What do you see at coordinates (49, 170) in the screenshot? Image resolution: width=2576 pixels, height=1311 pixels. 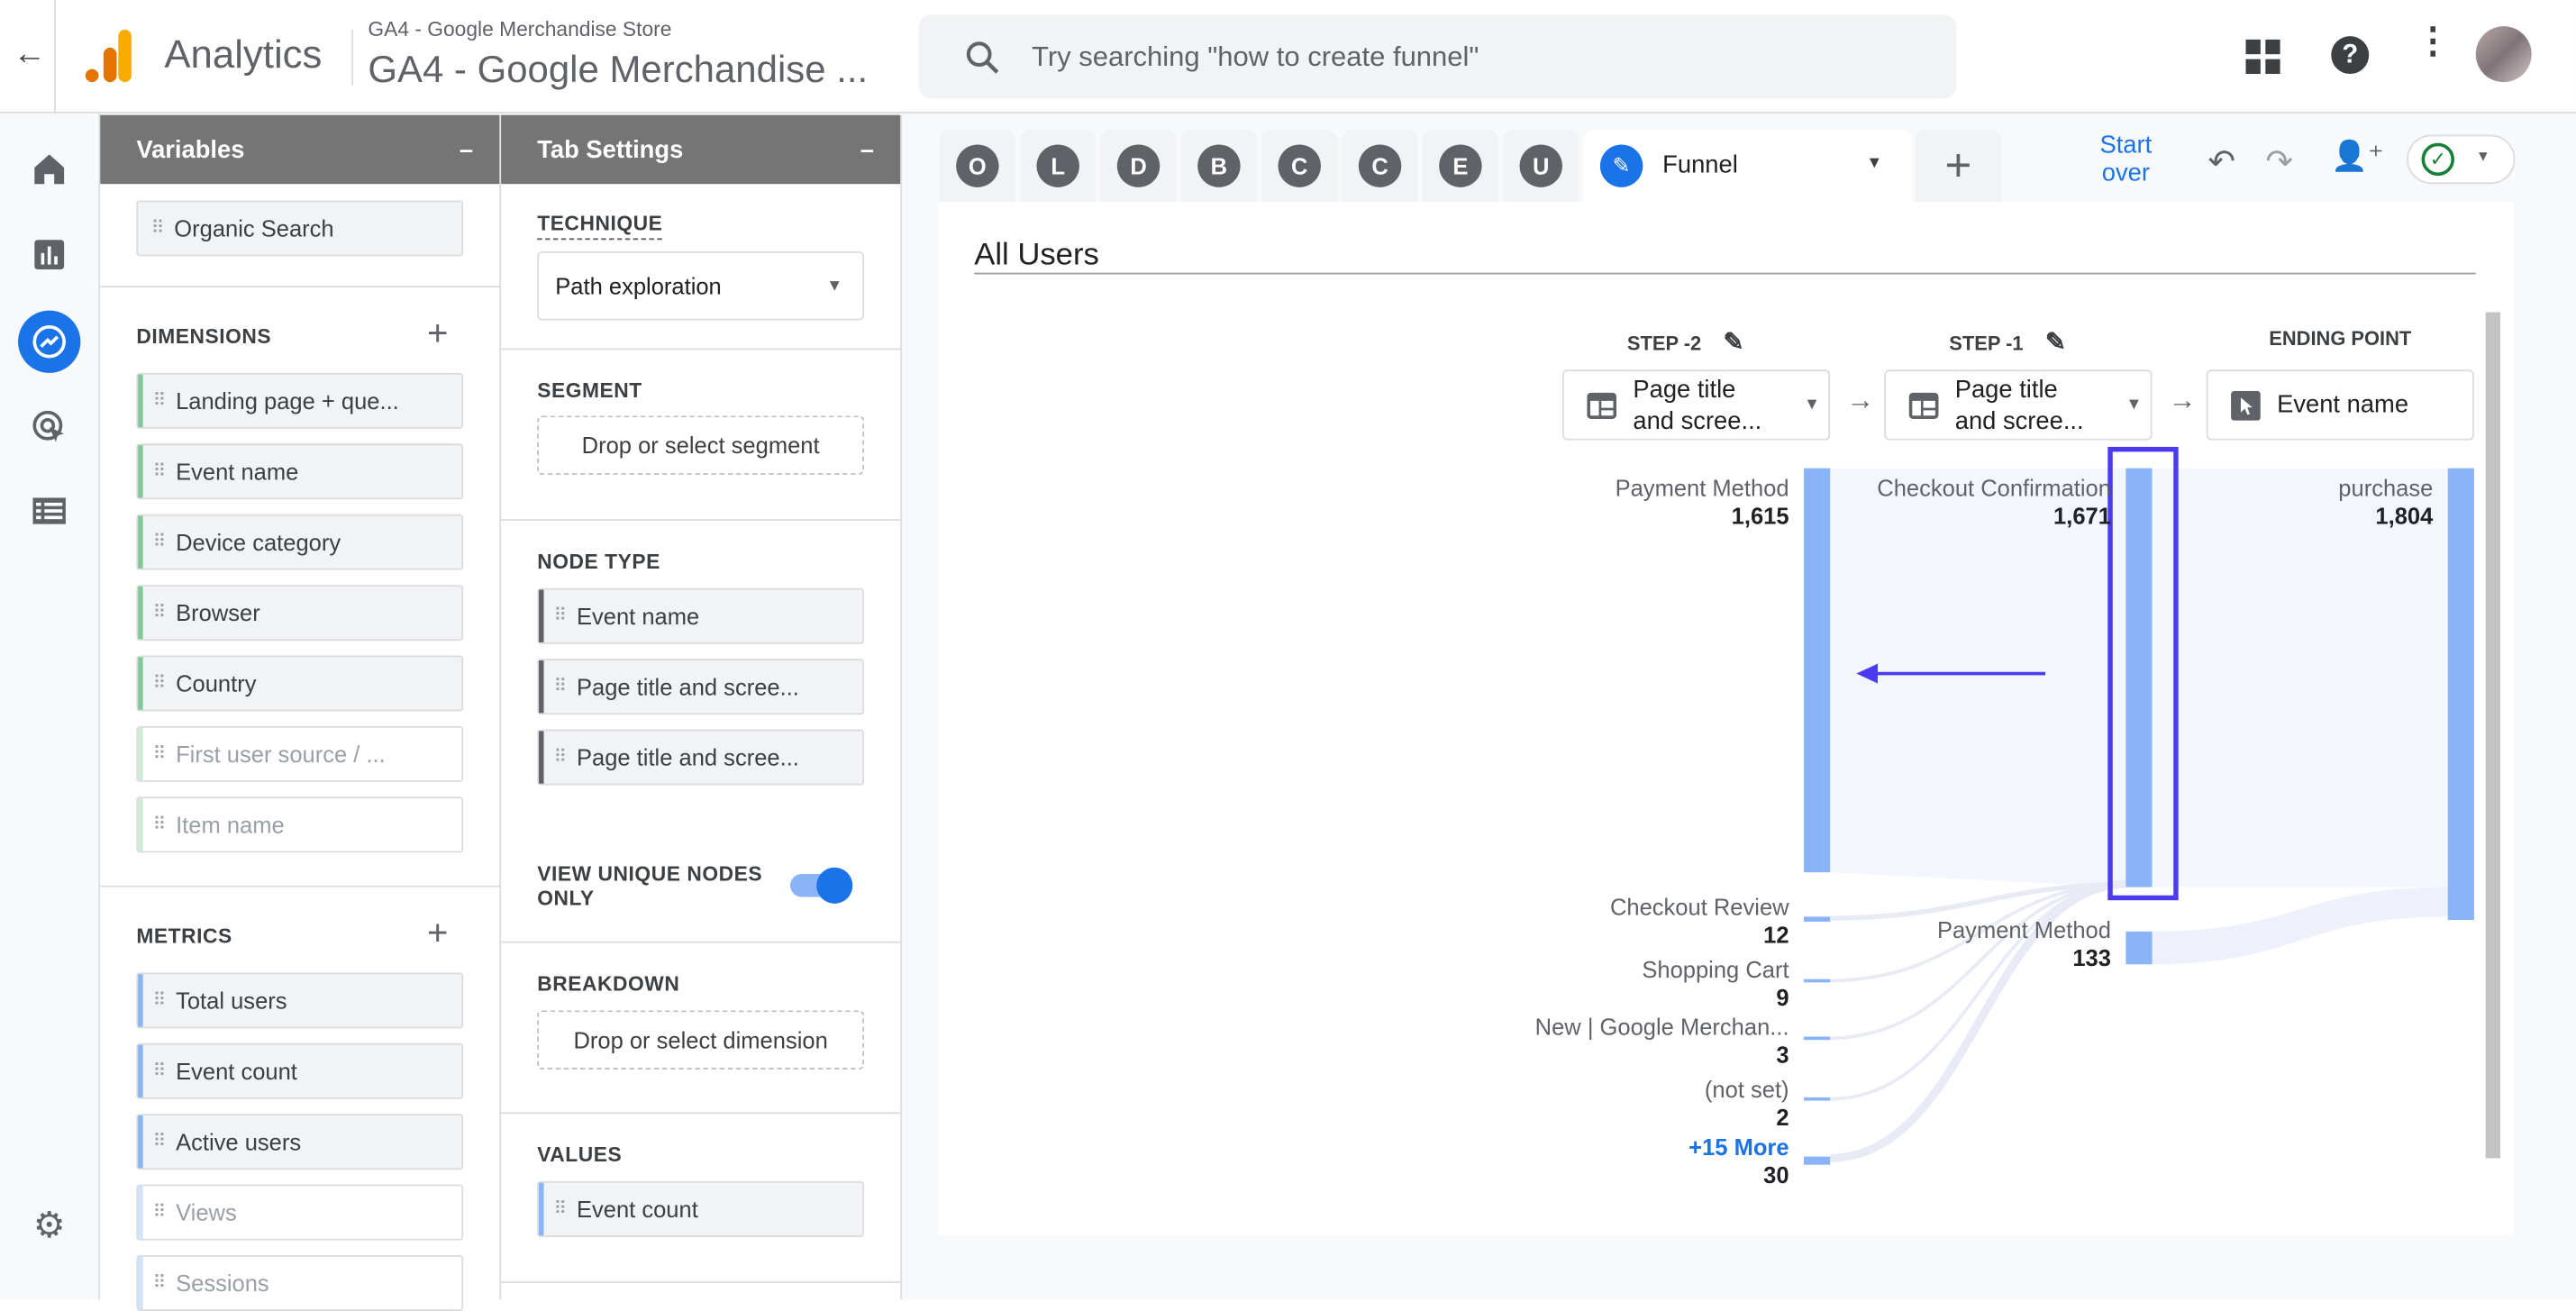 I see `home-icon` at bounding box center [49, 170].